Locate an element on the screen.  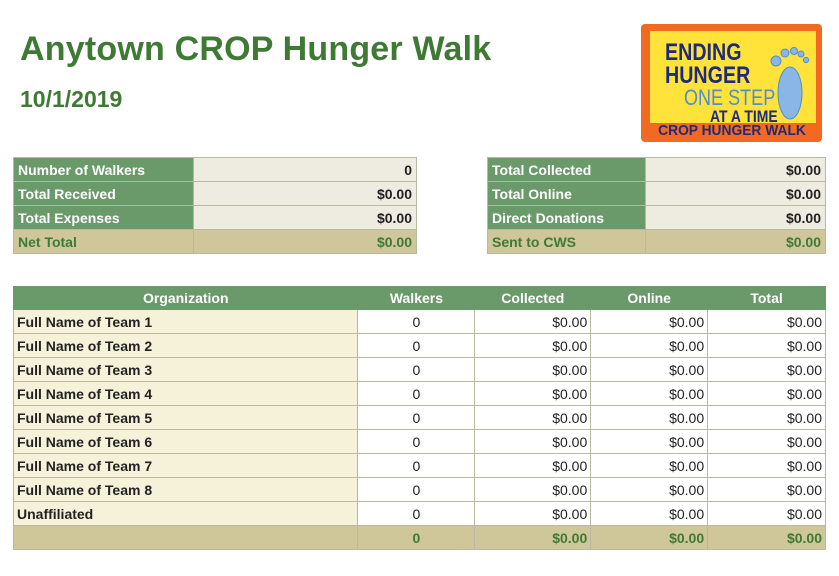
table-row: Full Name of Team 1 0 $0.00 $0.00 $0.00 is located at coordinates (419, 321).